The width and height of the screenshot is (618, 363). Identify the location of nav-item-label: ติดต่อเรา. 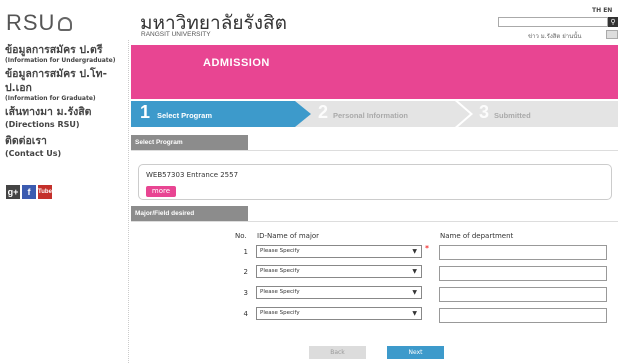
(26, 141).